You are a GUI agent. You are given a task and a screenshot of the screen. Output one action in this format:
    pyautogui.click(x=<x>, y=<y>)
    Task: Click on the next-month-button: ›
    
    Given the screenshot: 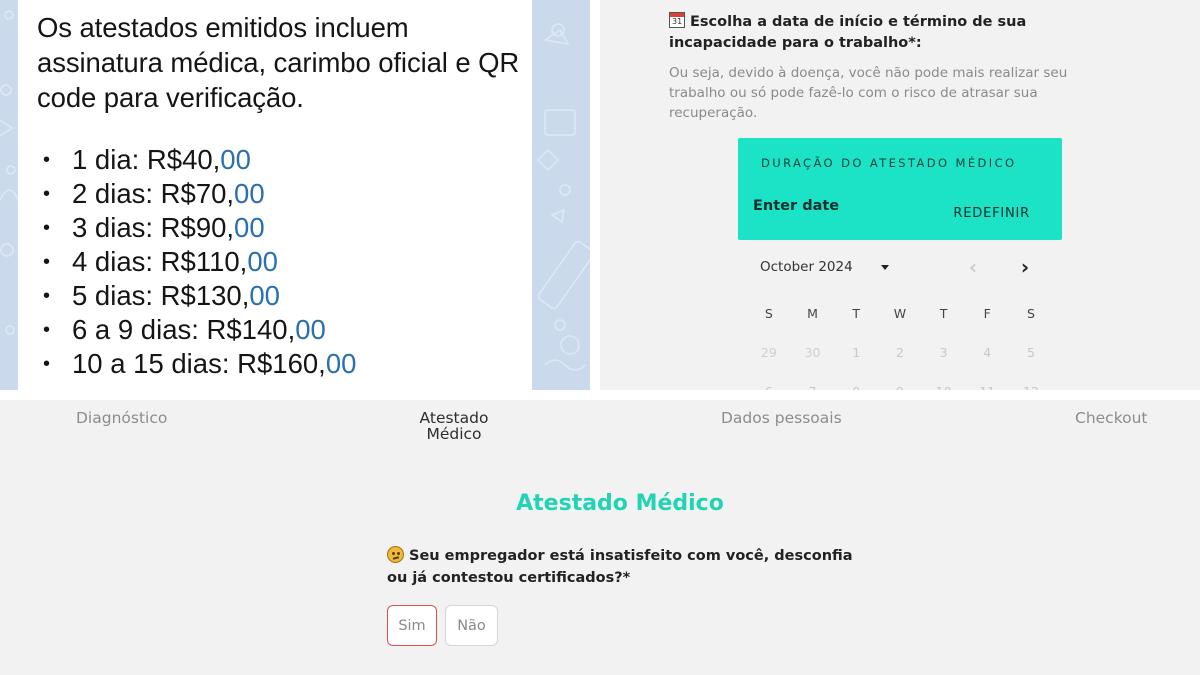 What is the action you would take?
    pyautogui.click(x=1025, y=268)
    